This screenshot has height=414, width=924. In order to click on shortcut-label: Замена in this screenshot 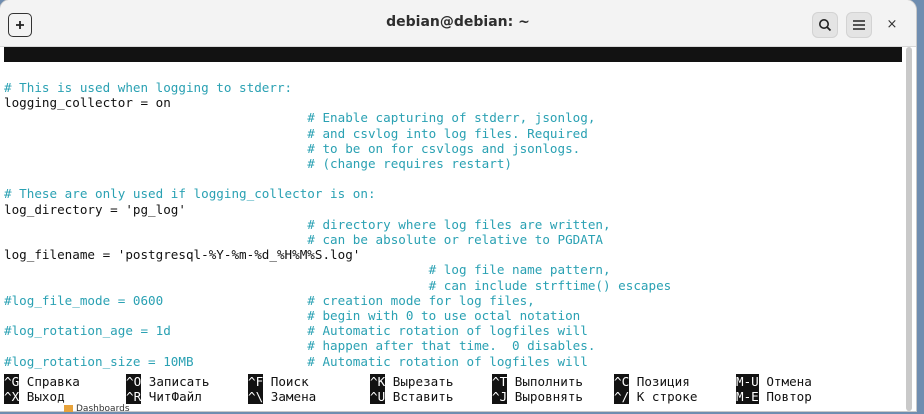, I will do `click(290, 396)`.